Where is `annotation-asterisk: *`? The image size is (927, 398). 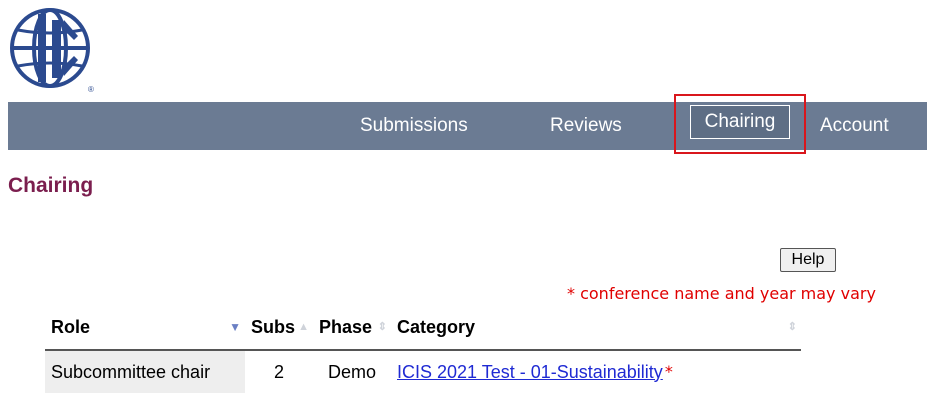 annotation-asterisk: * is located at coordinates (668, 371).